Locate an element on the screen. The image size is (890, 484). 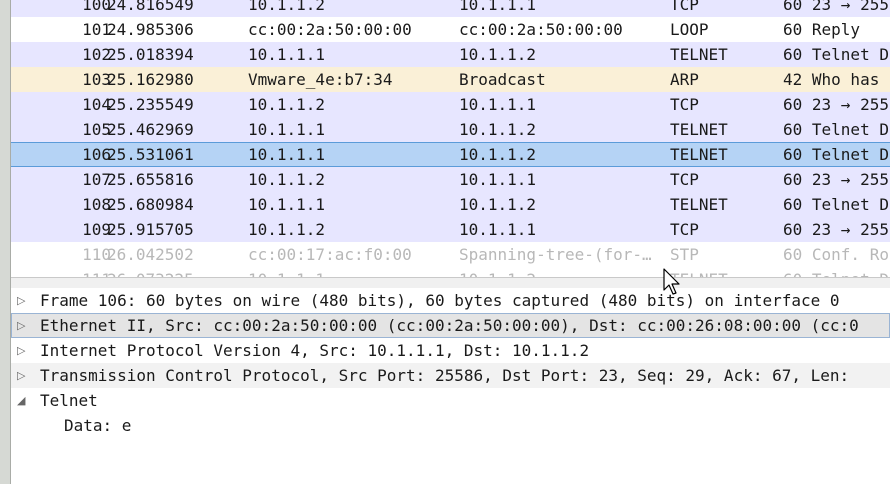
packet-no: 101 is located at coordinates (96, 29).